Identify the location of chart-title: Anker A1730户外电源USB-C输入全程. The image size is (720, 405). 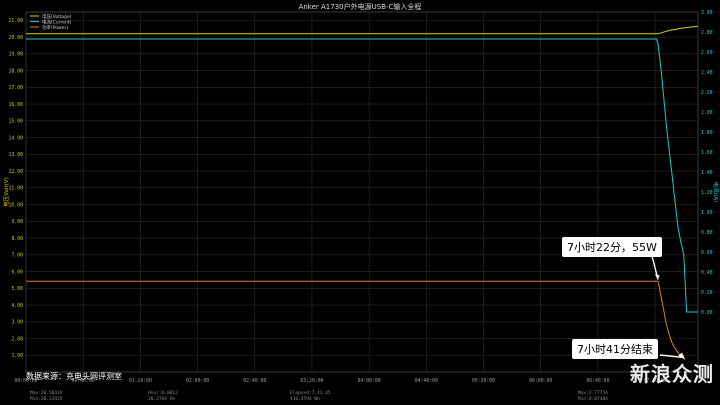
(360, 6).